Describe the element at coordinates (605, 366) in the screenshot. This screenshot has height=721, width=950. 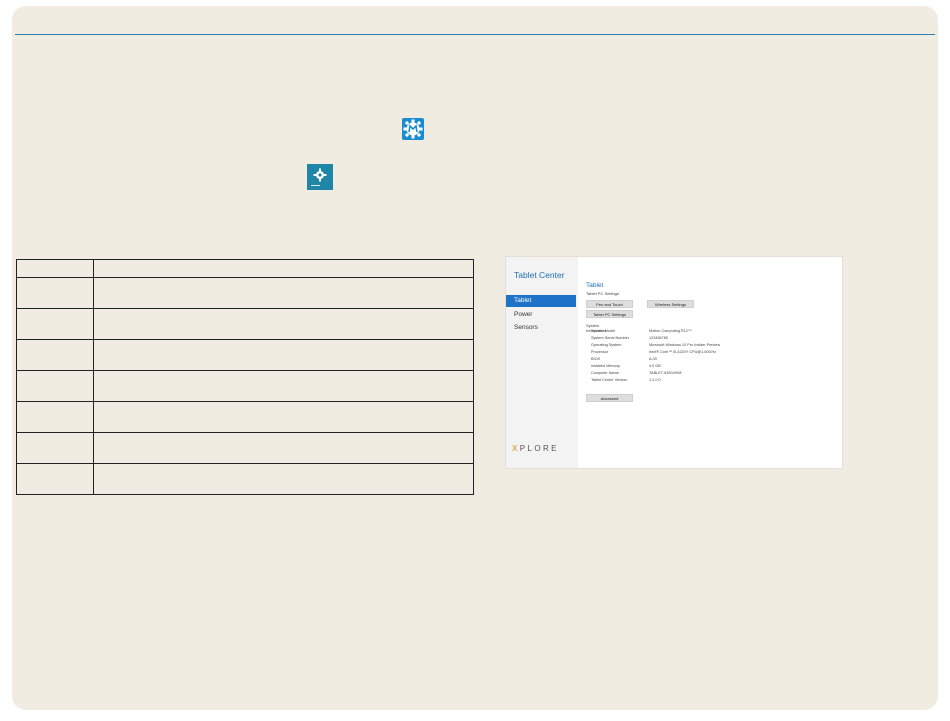
I see `system-info-label: Installed Memory` at that location.